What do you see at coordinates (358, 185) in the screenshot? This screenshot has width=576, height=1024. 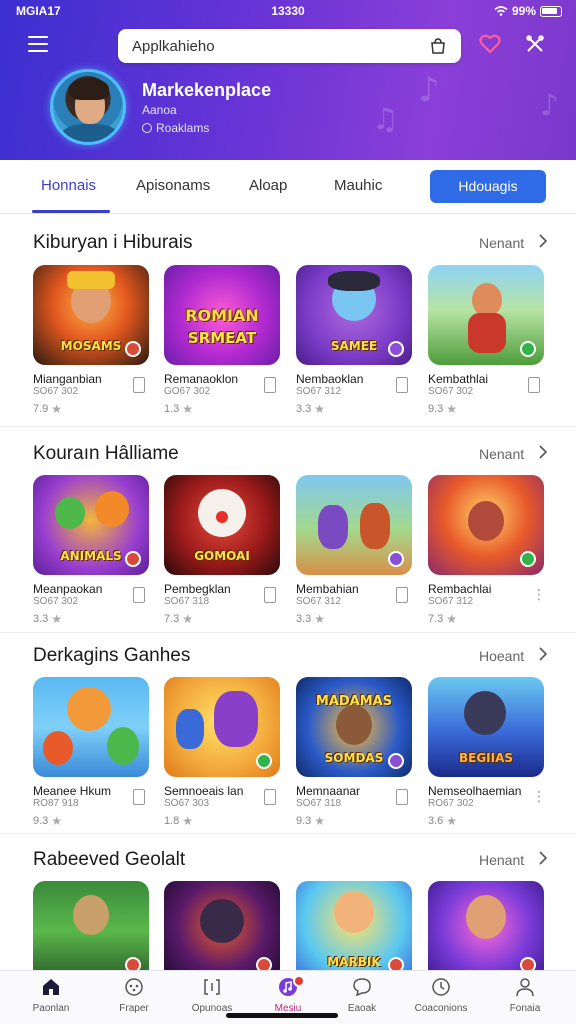 I see `tab-music: Mauhic` at bounding box center [358, 185].